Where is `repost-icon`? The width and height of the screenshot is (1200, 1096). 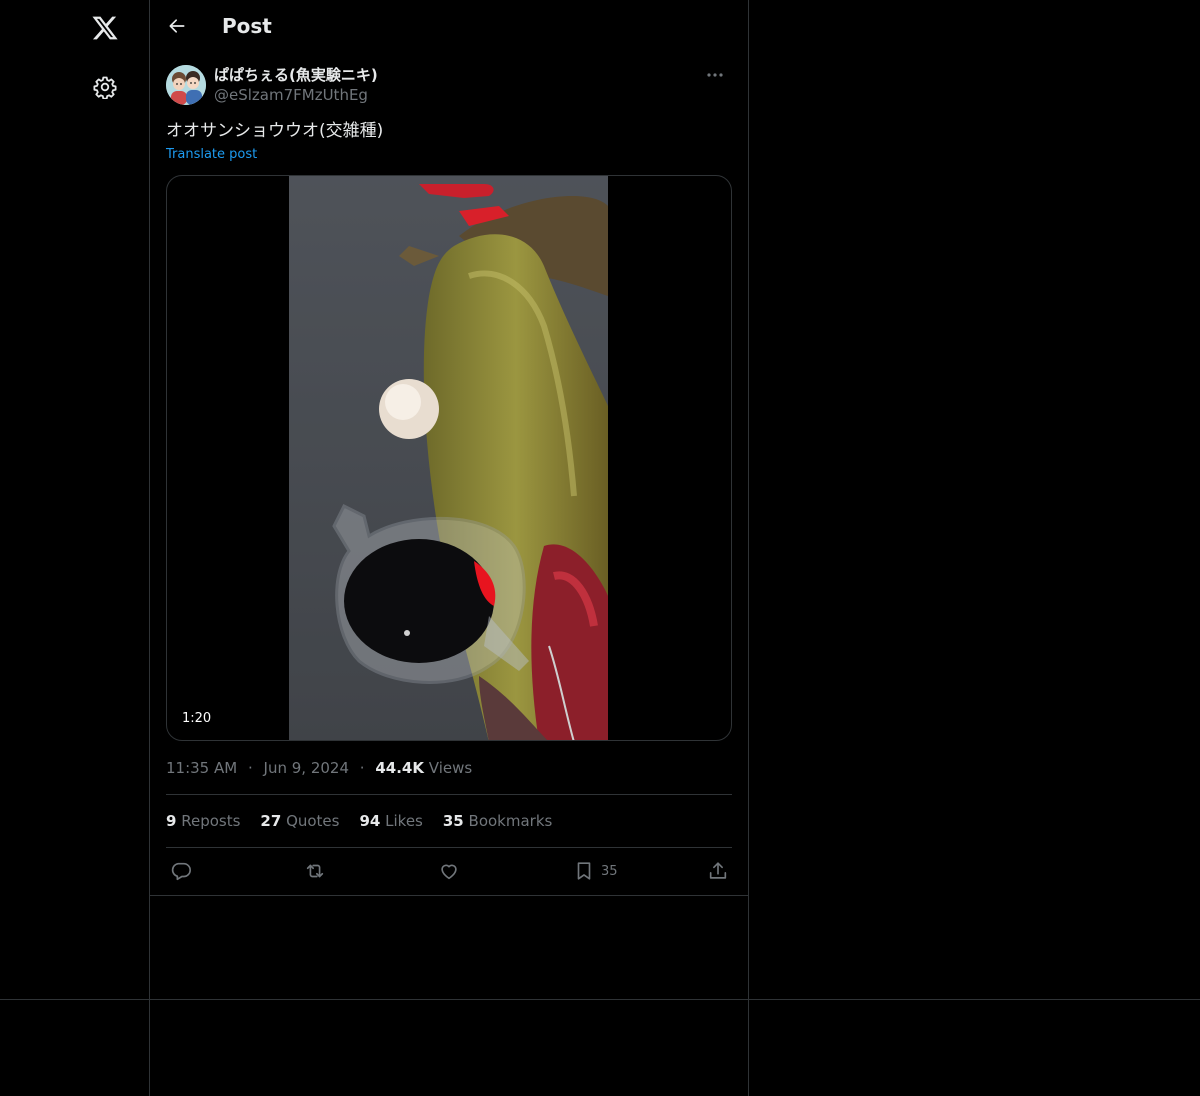
repost-icon is located at coordinates (315, 871).